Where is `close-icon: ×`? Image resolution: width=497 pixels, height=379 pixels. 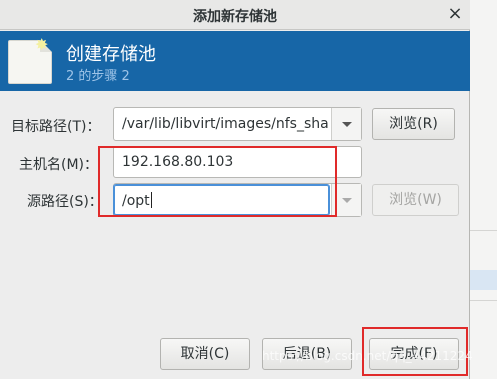 close-icon: × is located at coordinates (455, 14).